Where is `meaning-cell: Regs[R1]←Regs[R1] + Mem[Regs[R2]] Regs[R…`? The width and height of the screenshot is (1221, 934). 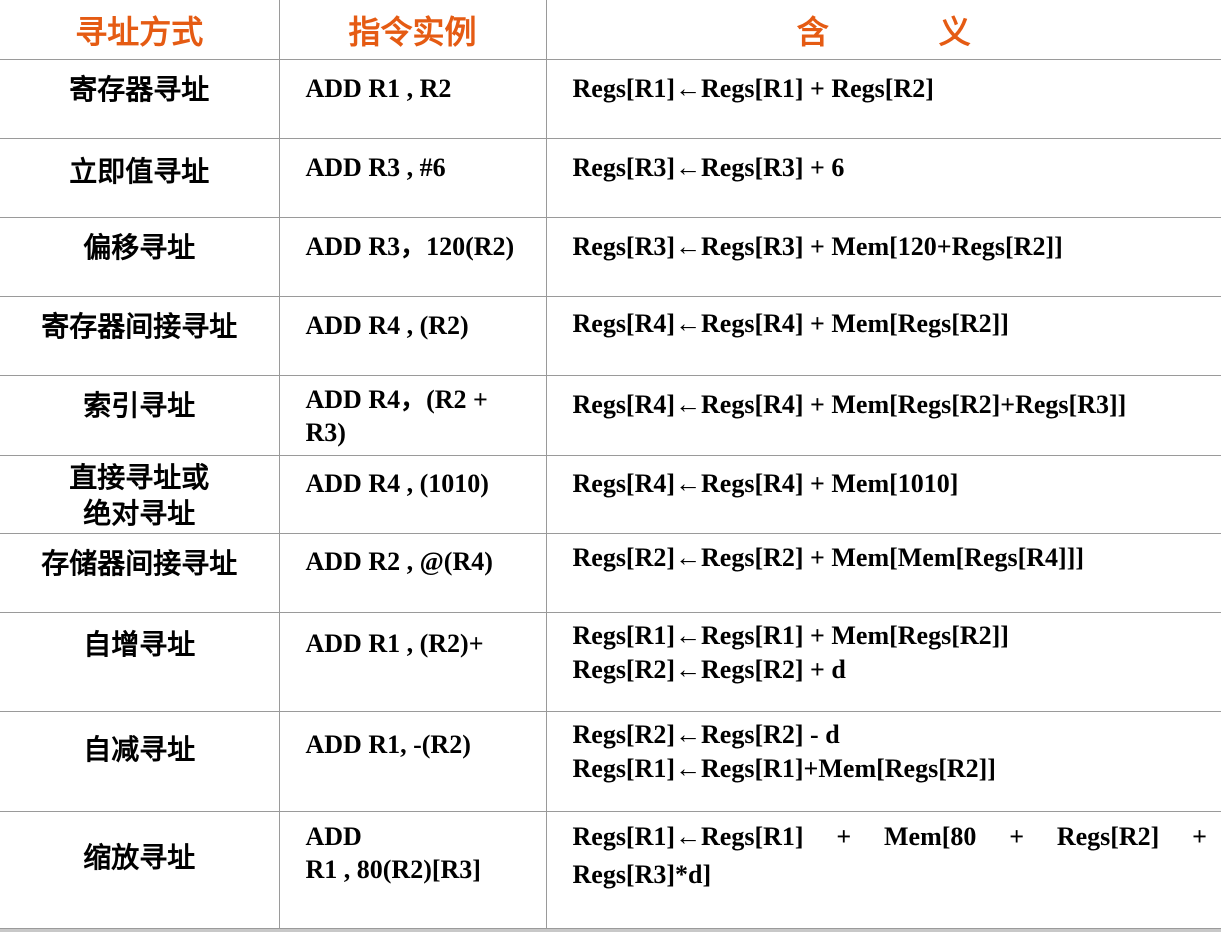 meaning-cell: Regs[R1]←Regs[R1] + Mem[Regs[R2]] Regs[R… is located at coordinates (883, 662).